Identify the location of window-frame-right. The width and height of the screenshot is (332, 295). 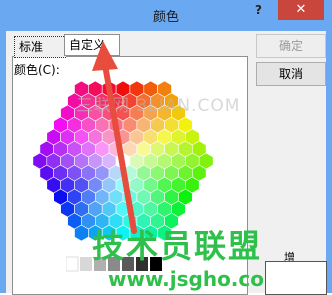
(329, 162).